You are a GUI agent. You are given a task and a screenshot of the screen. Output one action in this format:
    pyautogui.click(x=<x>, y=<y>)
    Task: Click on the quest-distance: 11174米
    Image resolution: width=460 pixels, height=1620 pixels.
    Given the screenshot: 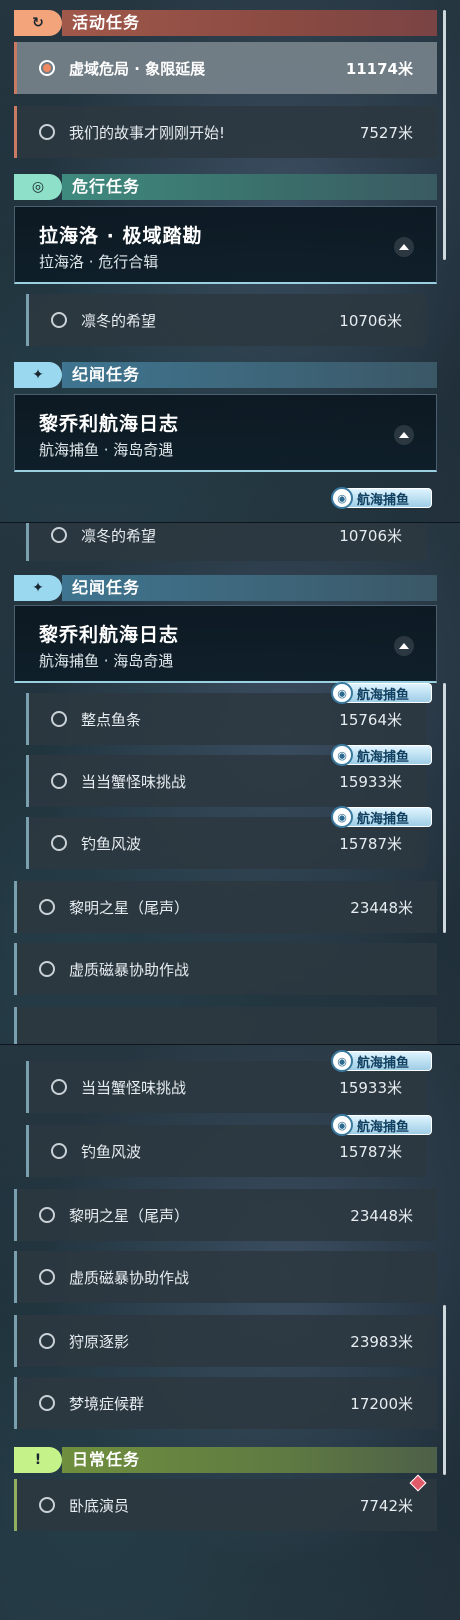 What is the action you would take?
    pyautogui.click(x=379, y=68)
    